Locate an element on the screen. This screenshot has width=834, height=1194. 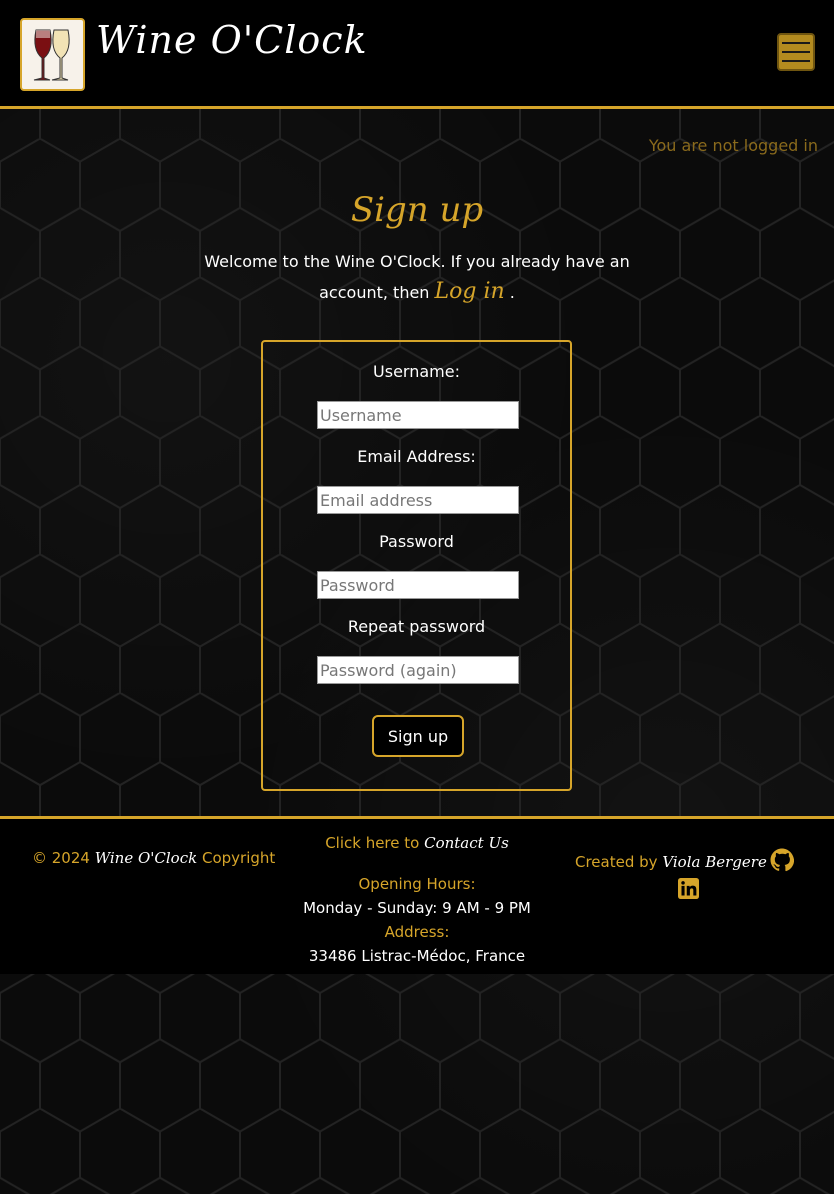
creator-credit: Created by Viola Bergere is located at coordinates (671, 862).